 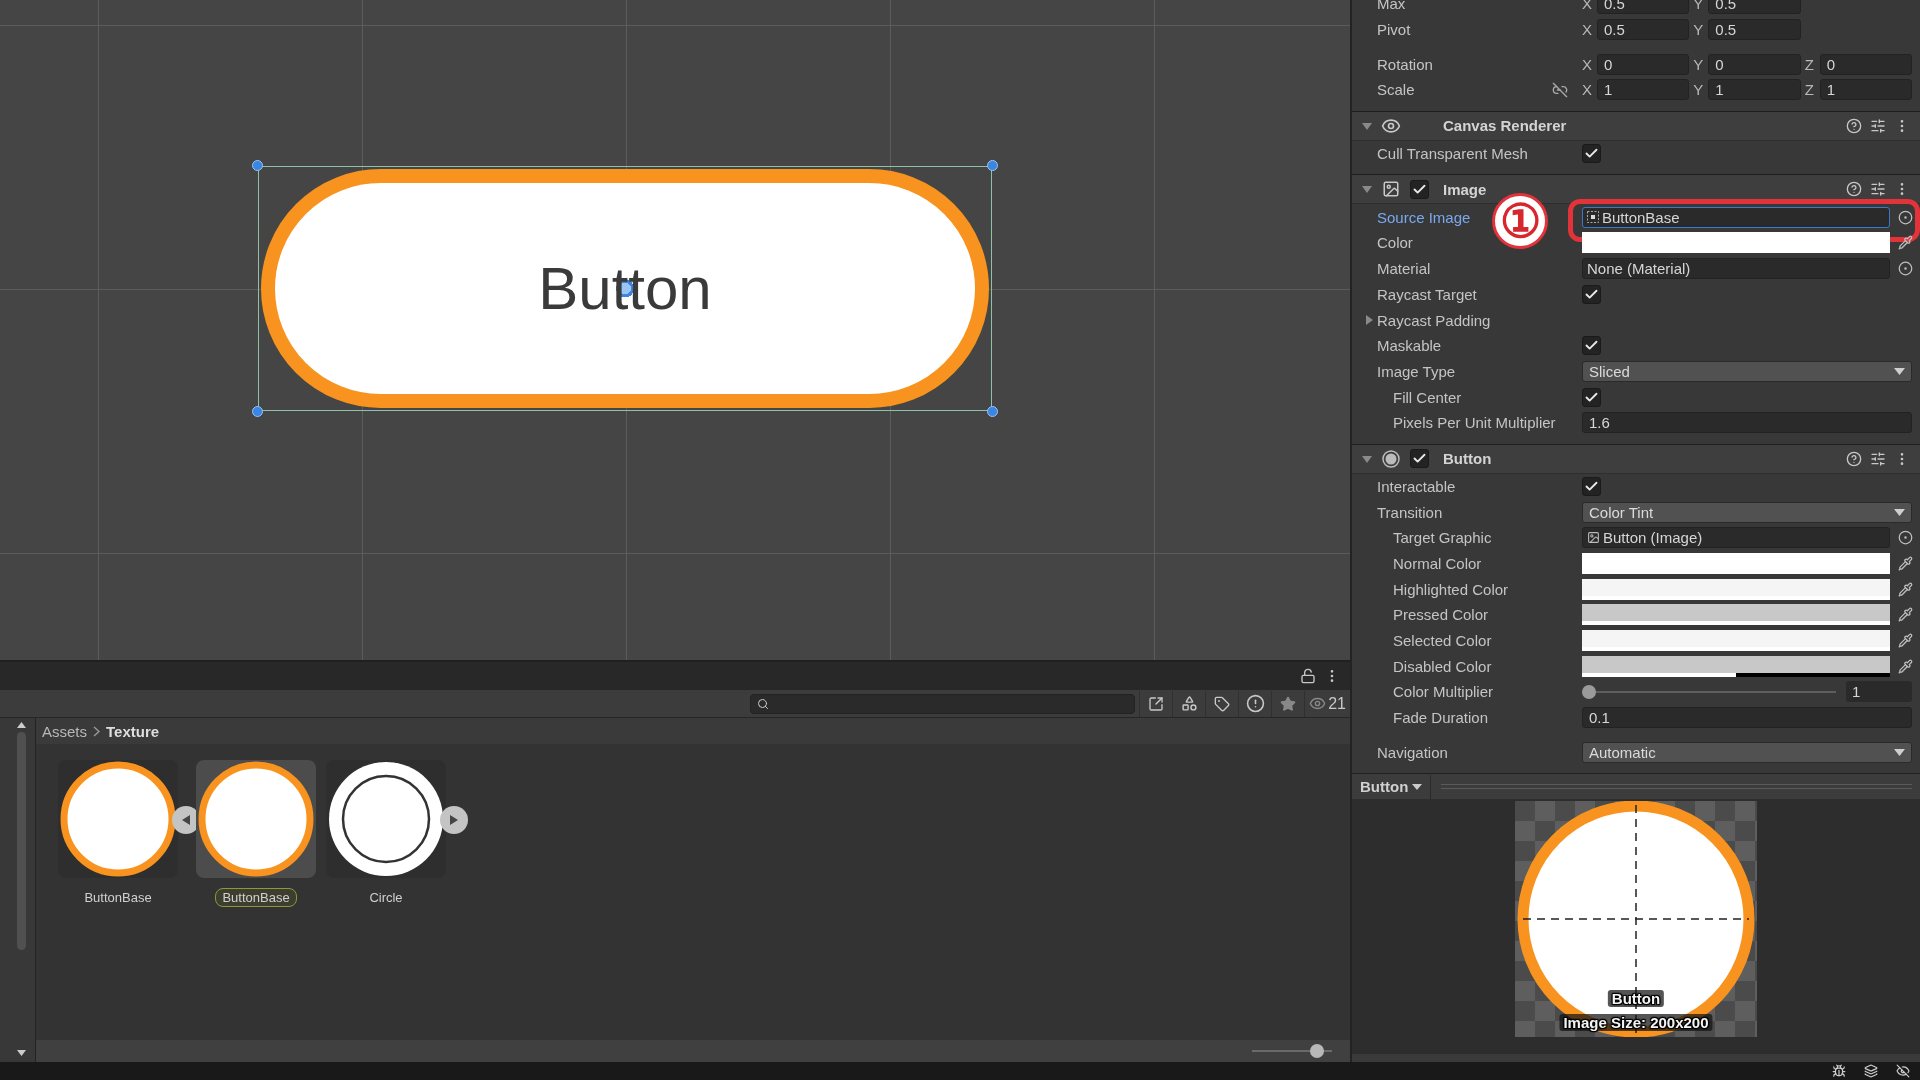 What do you see at coordinates (1442, 538) in the screenshot?
I see `field-label: Target Graphic` at bounding box center [1442, 538].